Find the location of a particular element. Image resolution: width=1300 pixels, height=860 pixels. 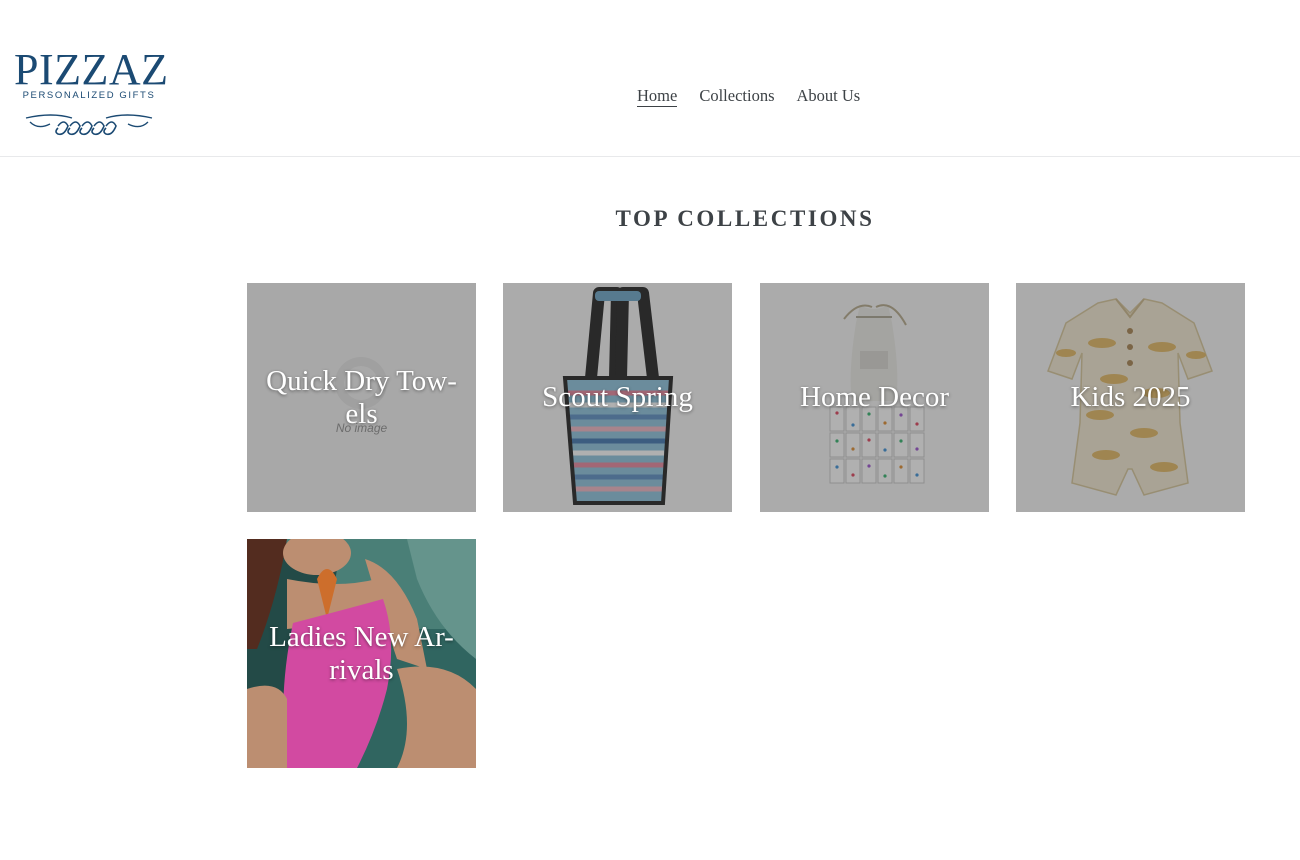

main-nav: Home Collections About Us is located at coordinates (748, 96).